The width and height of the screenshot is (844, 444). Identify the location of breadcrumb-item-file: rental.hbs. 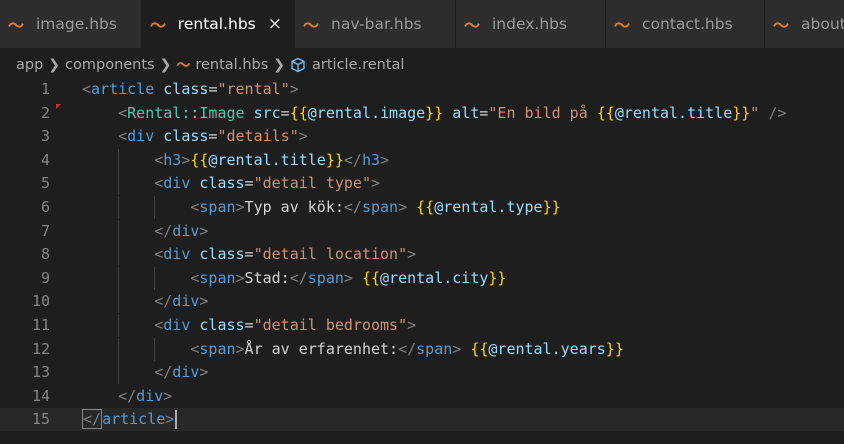
(231, 65).